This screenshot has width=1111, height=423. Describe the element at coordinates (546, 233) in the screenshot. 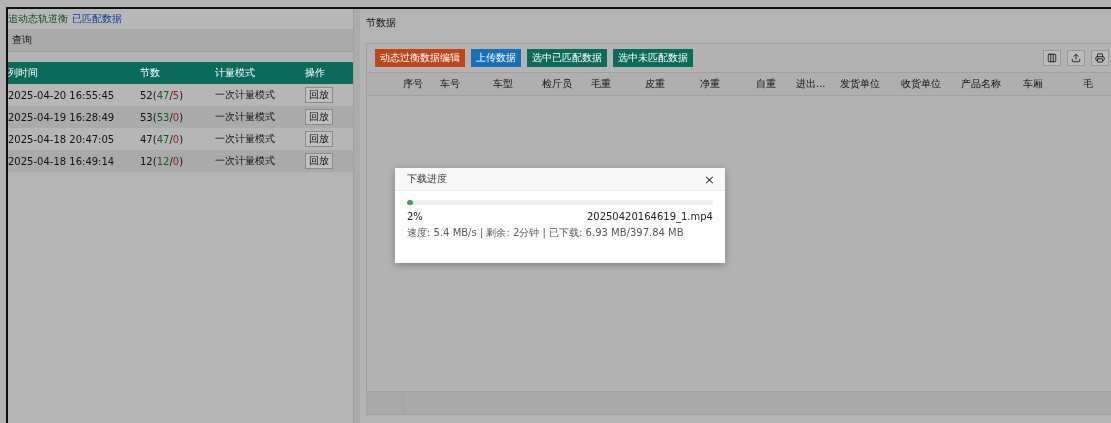

I see `download-details: 速度: 5.4 MB/s | 剩余: 2分钟 | 已下载: 6.93 MB/397.84 MB` at that location.